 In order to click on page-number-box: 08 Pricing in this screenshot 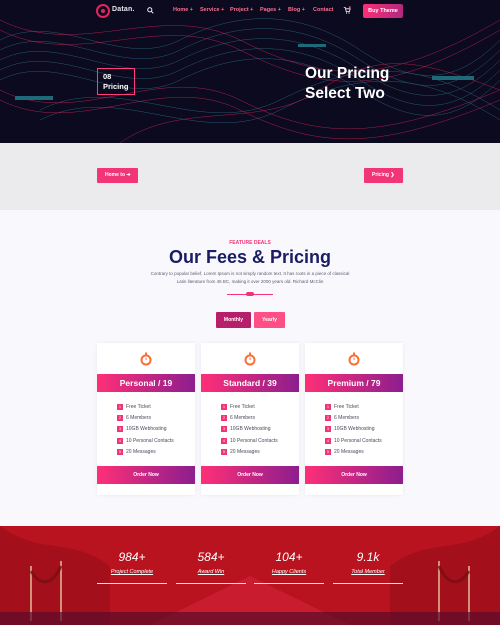, I will do `click(116, 81)`.